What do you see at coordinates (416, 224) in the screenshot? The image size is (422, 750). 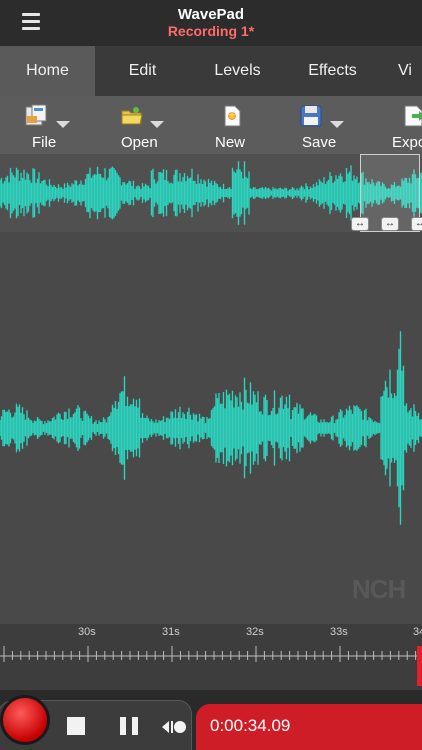 I see `selection-end-handle-icon: ↔` at bounding box center [416, 224].